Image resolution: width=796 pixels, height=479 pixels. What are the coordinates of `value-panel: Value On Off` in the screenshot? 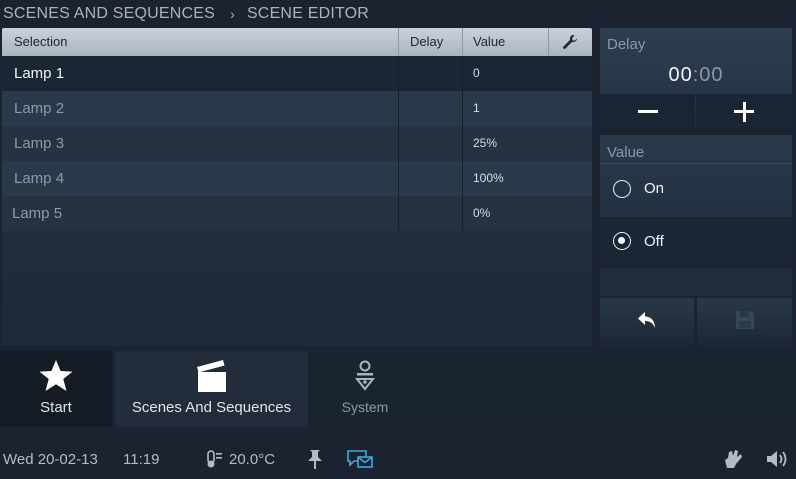 It's located at (696, 200).